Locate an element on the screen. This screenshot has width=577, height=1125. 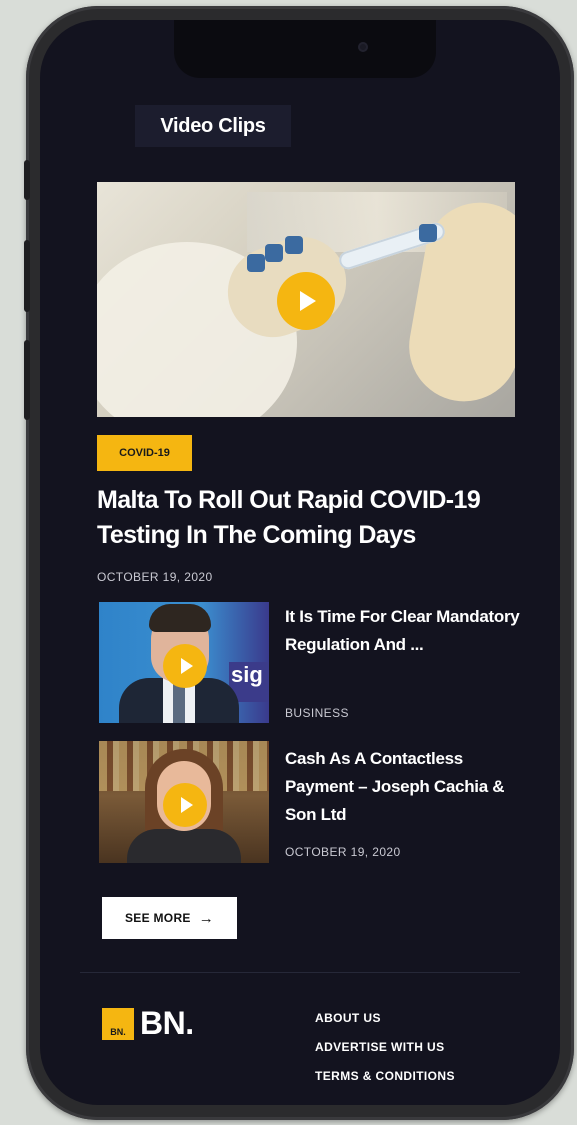
see-more-button: SEE MORE → is located at coordinates (169, 918).